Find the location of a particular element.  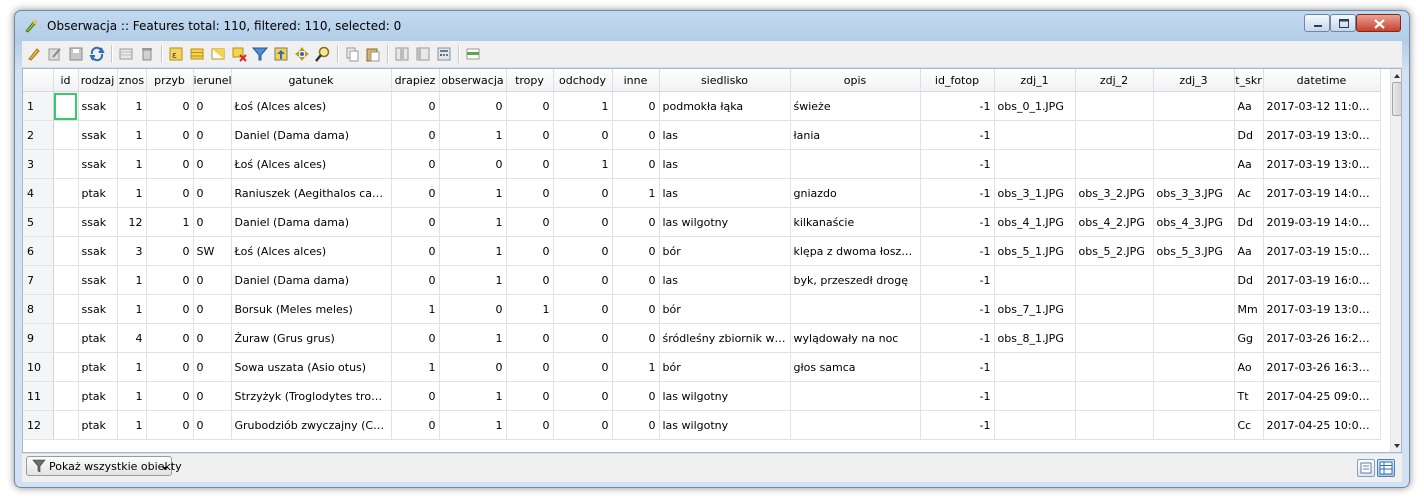

column-header-odchody: odchody is located at coordinates (583, 80).